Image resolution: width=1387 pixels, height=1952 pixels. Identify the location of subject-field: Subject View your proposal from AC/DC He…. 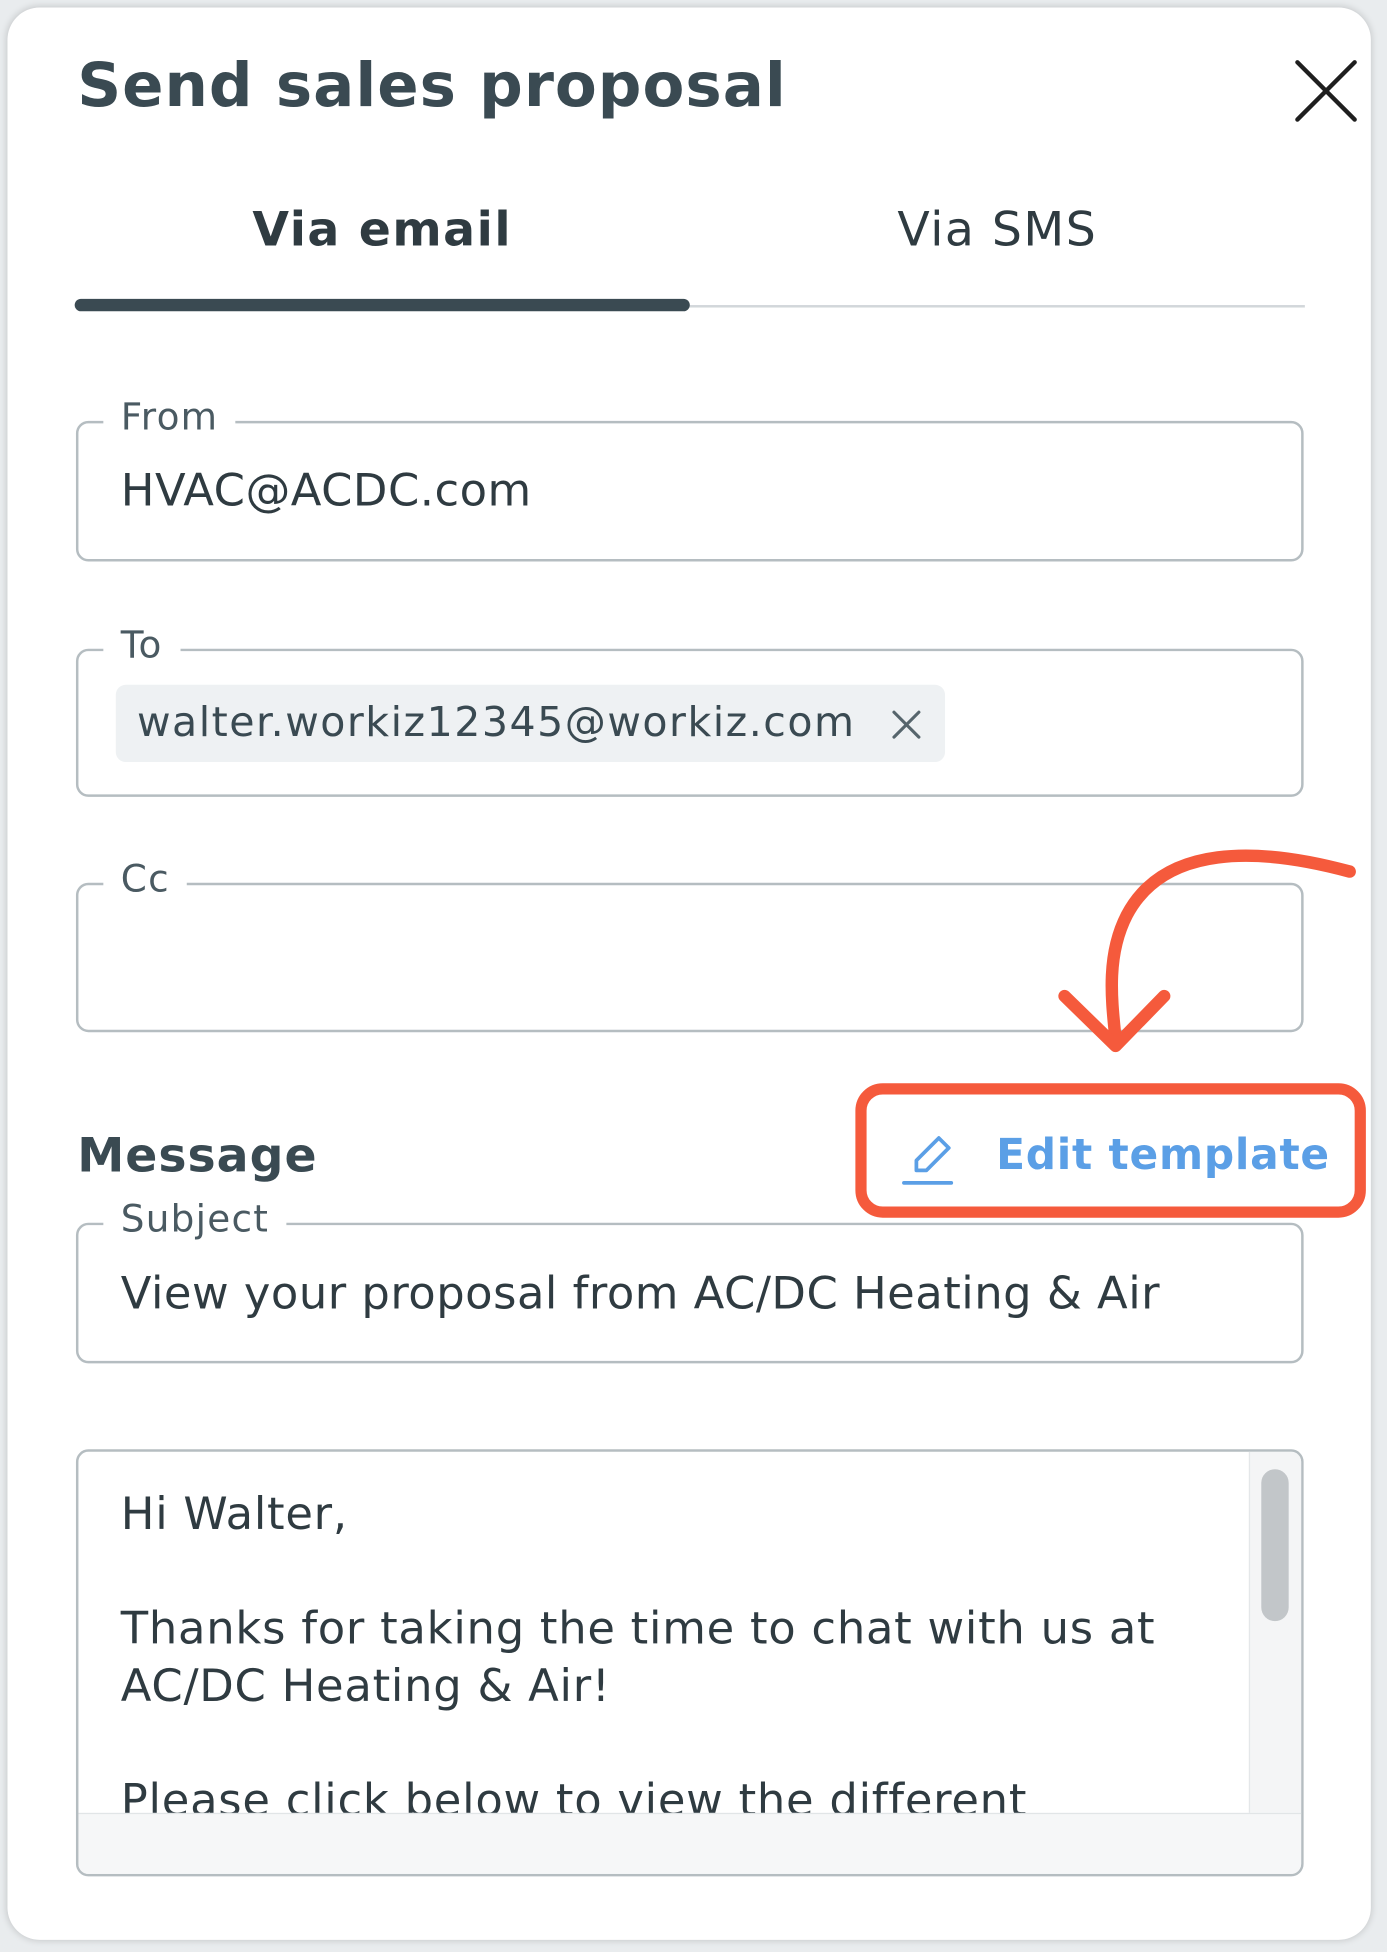
(689, 1280).